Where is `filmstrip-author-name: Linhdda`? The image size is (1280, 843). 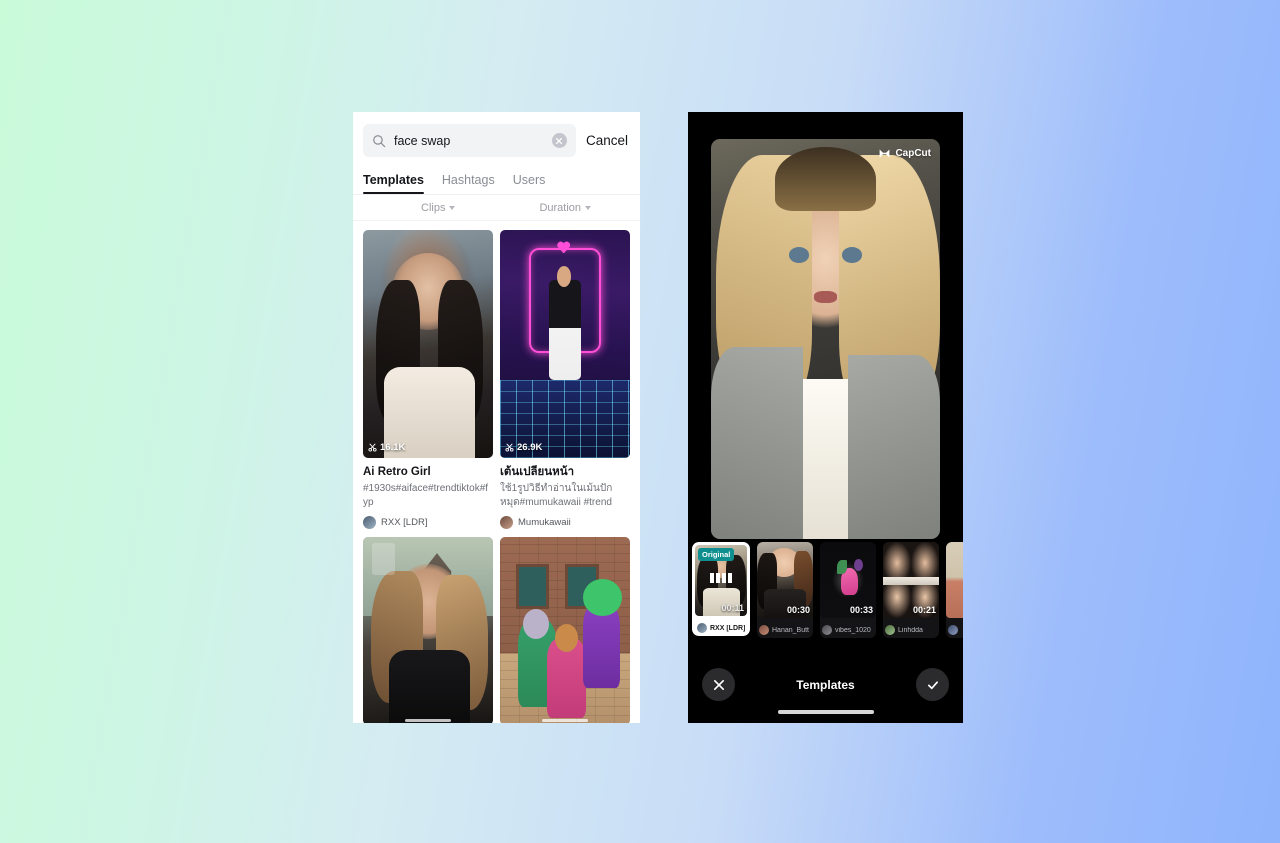 filmstrip-author-name: Linhdda is located at coordinates (910, 630).